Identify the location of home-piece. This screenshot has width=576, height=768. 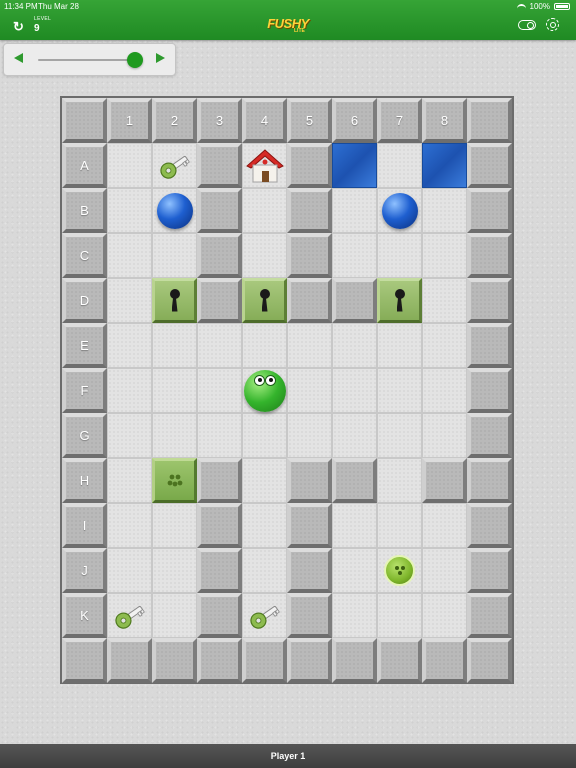
(264, 165).